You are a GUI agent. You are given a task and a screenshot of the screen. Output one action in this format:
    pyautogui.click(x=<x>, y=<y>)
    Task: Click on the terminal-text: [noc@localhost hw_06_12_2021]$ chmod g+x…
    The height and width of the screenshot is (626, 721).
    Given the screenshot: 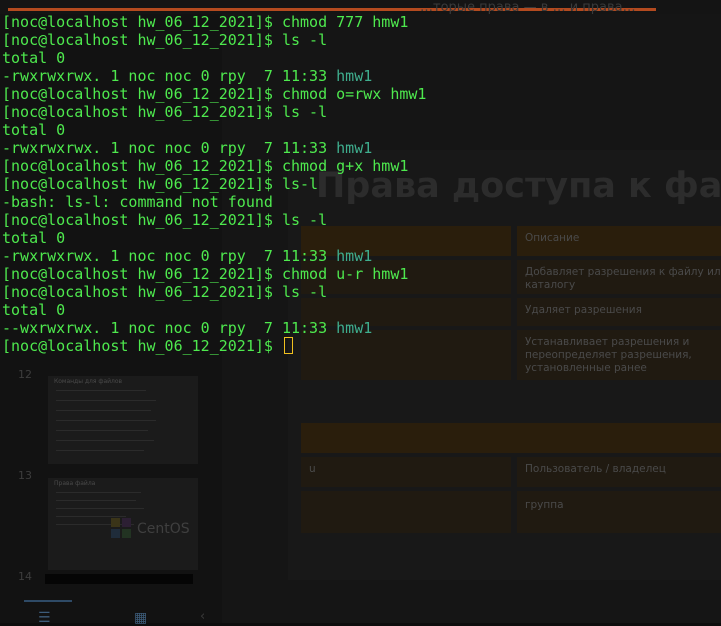 What is the action you would take?
    pyautogui.click(x=205, y=166)
    